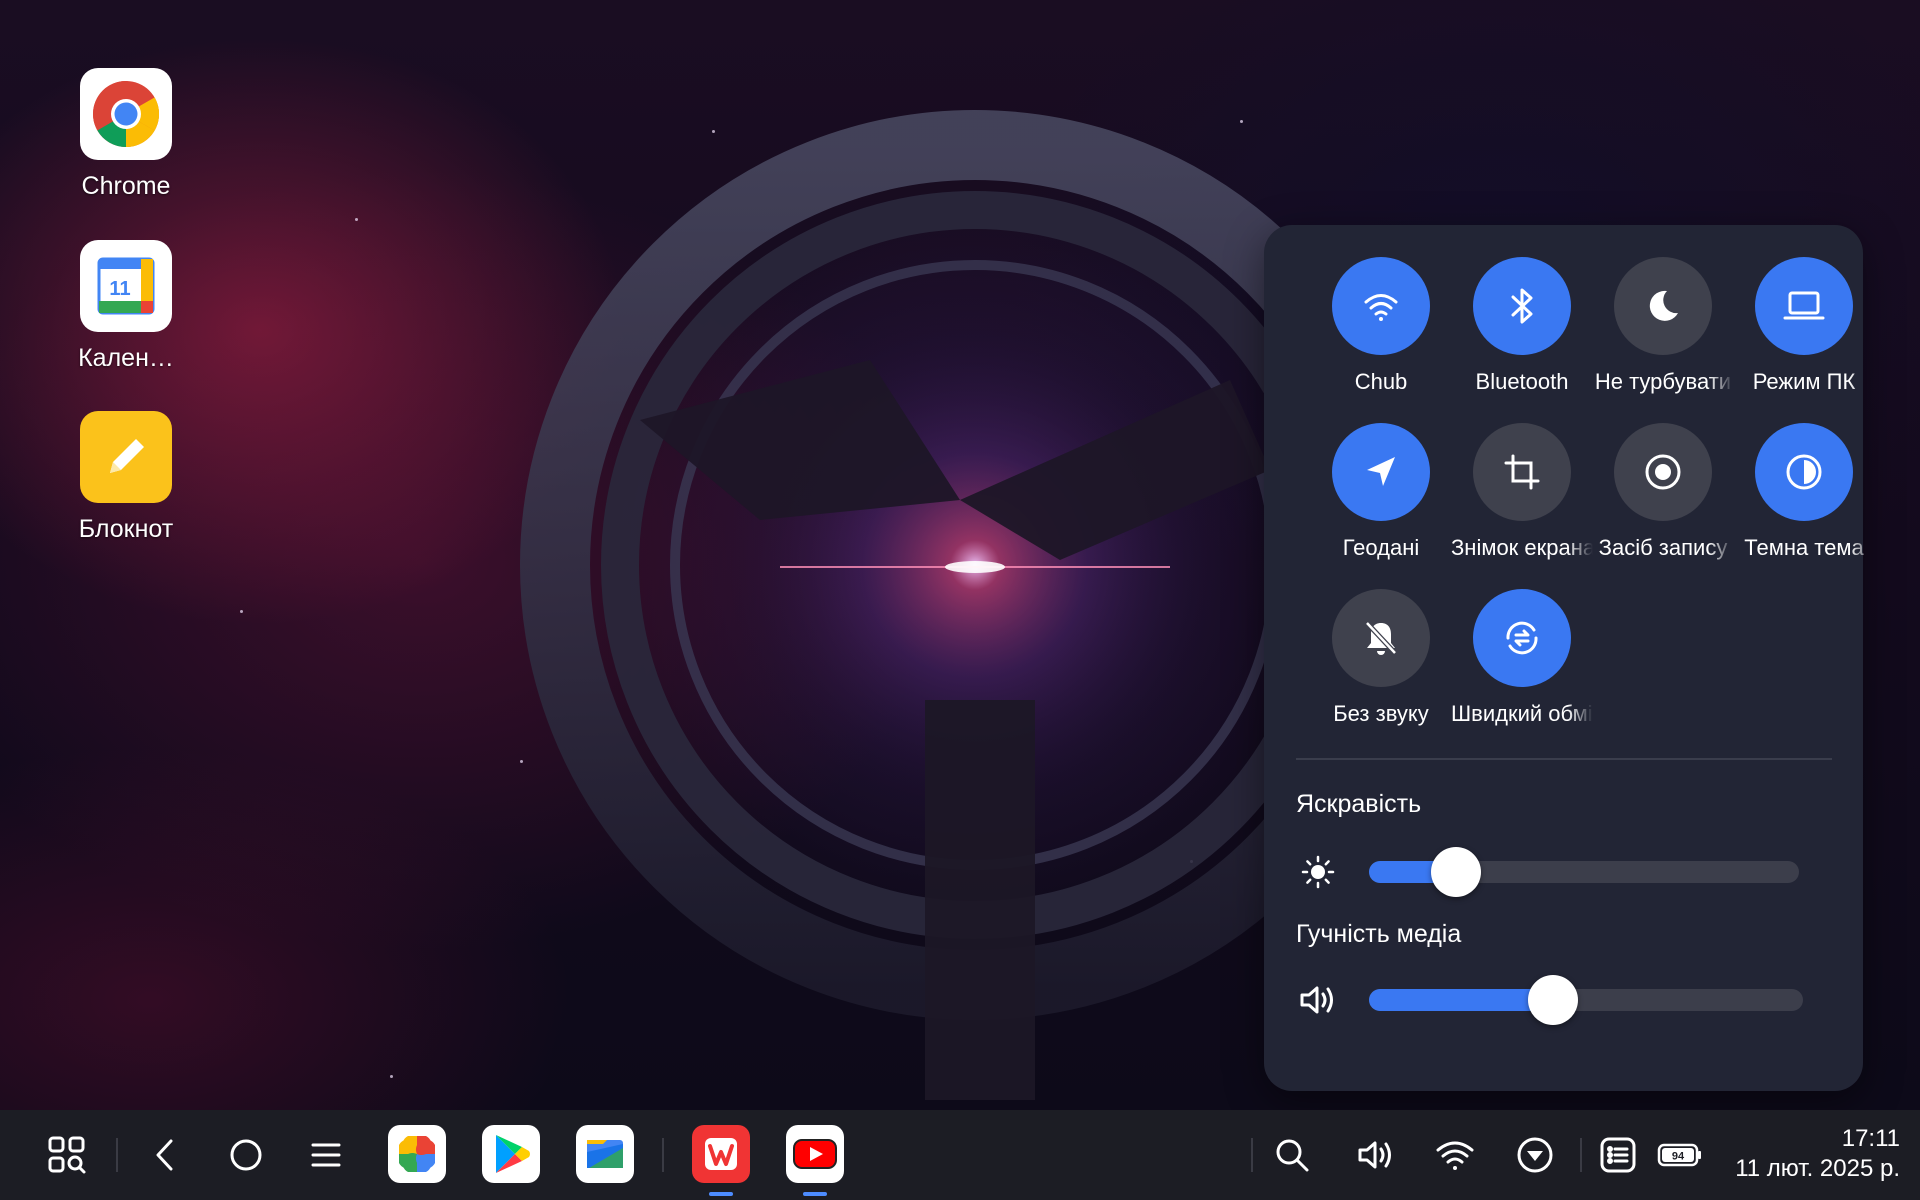 This screenshot has height=1200, width=1920. What do you see at coordinates (1456, 872) in the screenshot?
I see `brightness-slider-thumb` at bounding box center [1456, 872].